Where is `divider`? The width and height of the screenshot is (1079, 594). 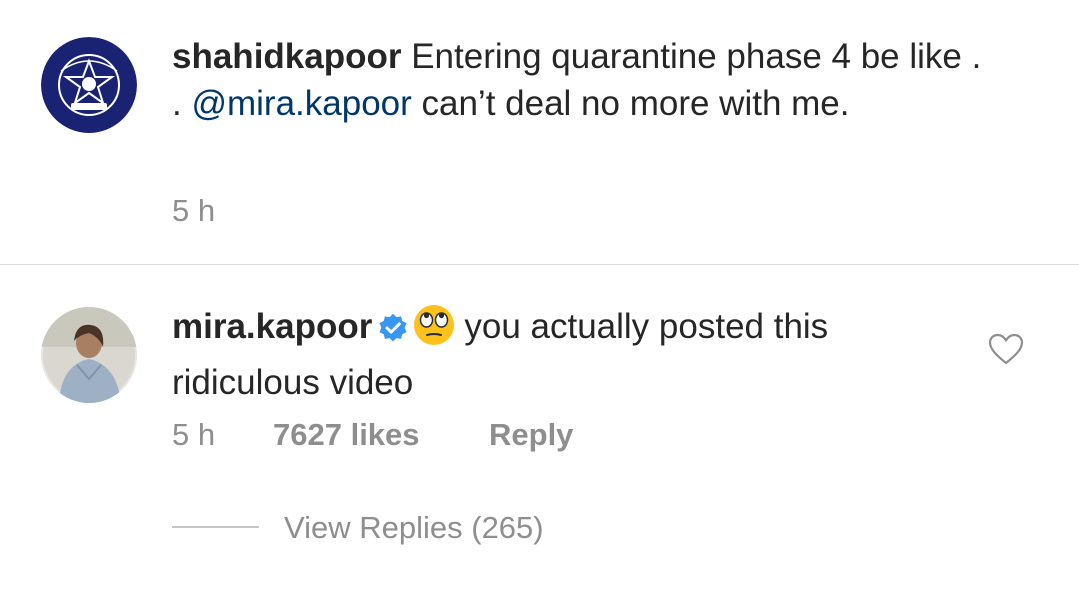 divider is located at coordinates (539, 264).